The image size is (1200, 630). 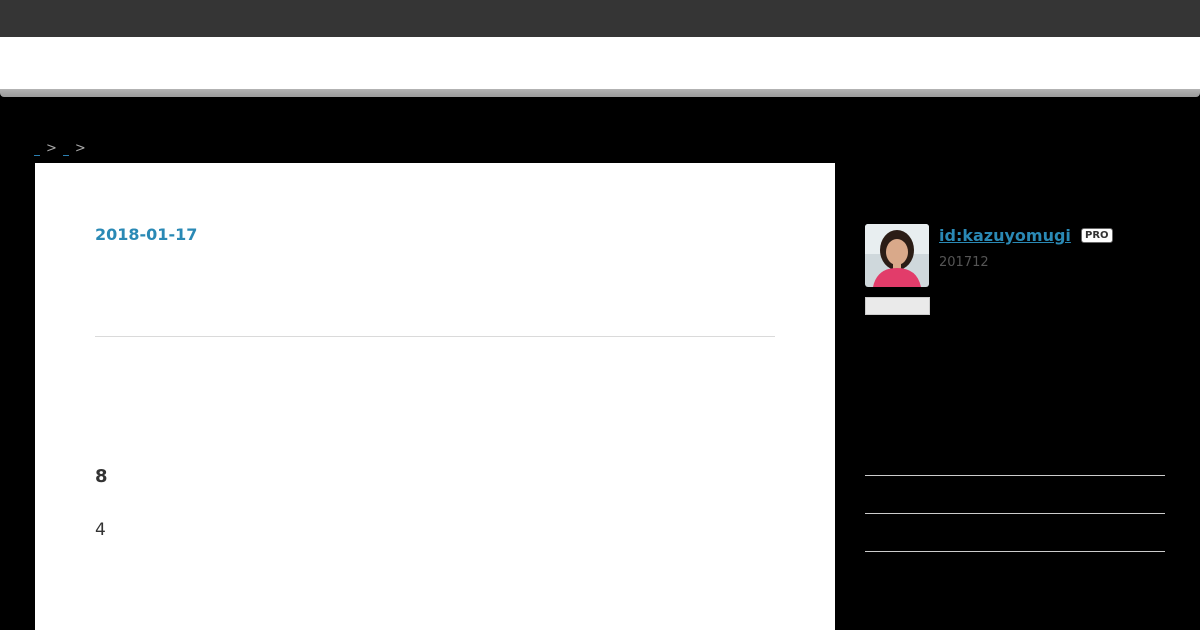 I want to click on avatar, so click(x=897, y=255).